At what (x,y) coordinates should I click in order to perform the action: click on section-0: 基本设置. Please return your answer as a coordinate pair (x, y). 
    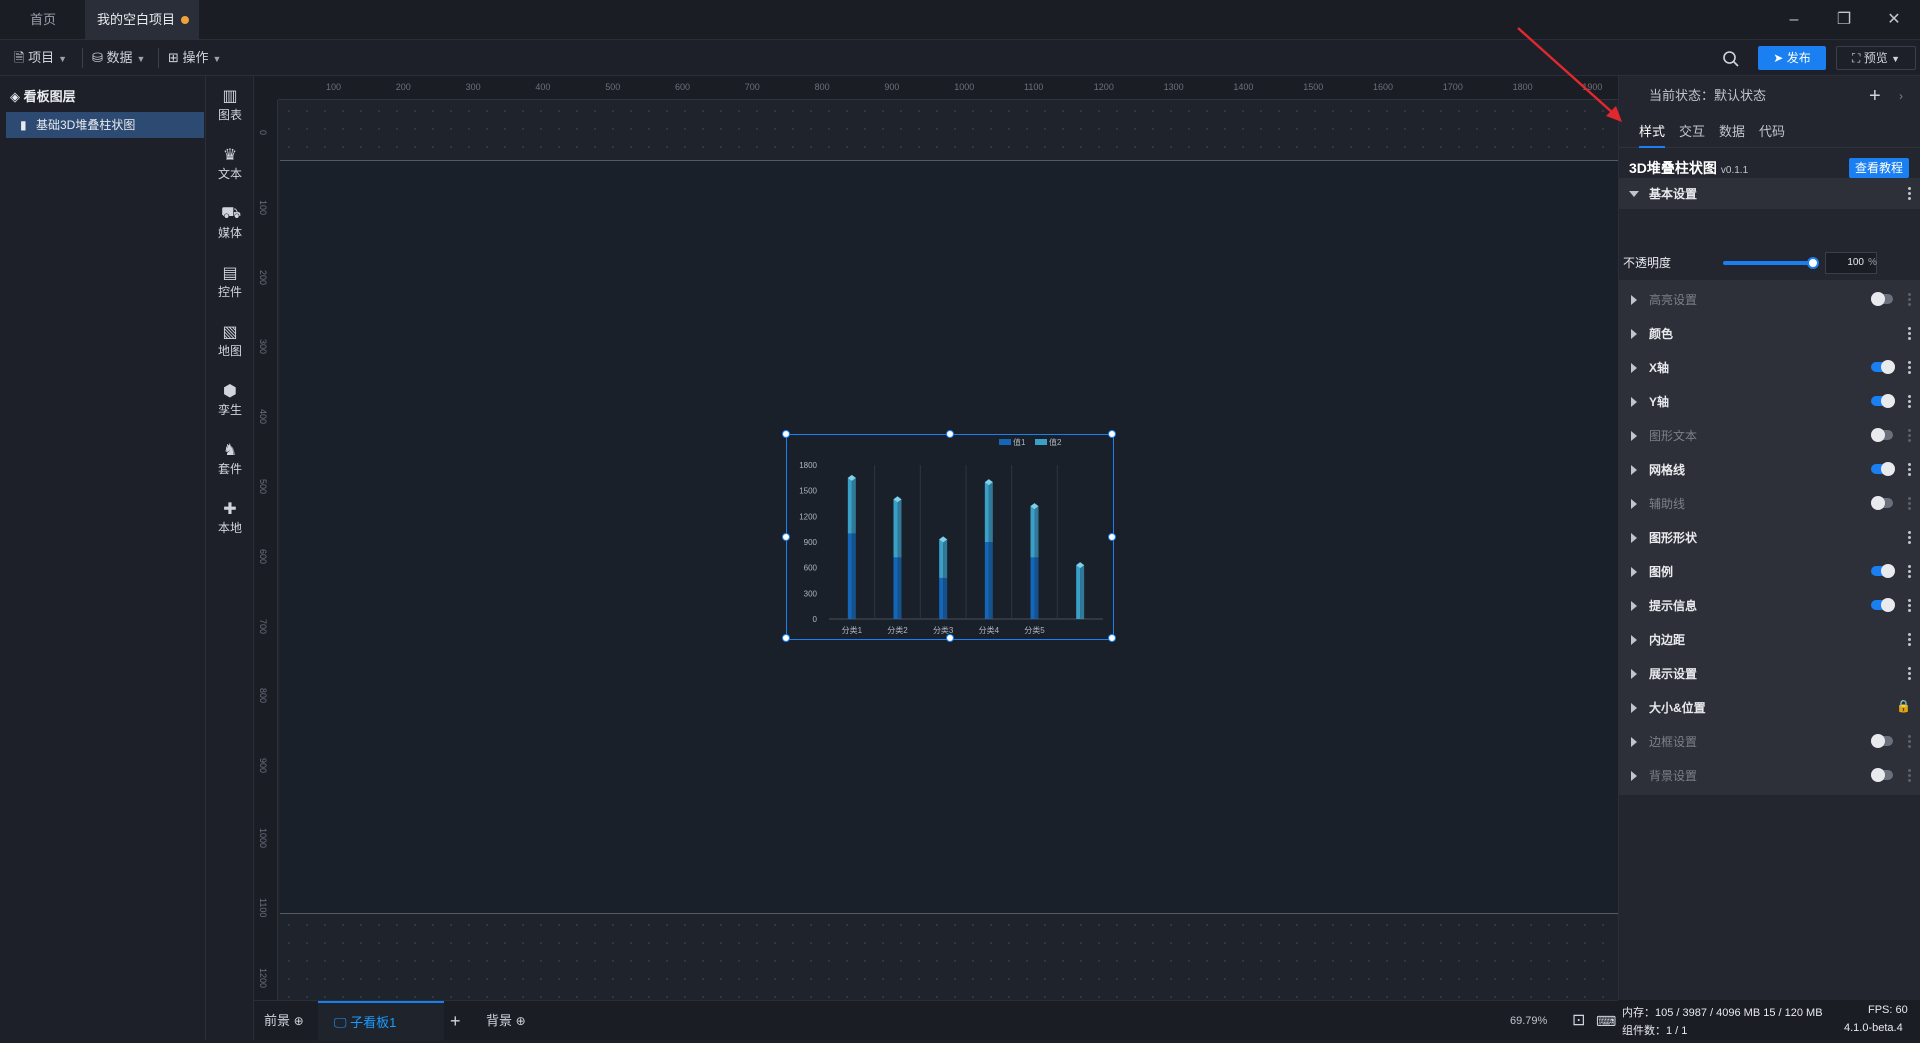
    Looking at the image, I should click on (1769, 194).